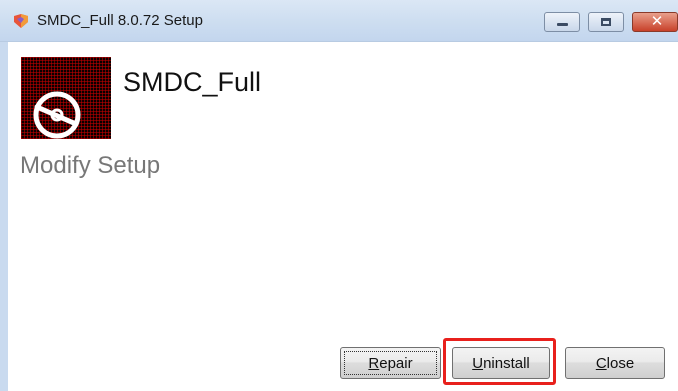 The image size is (678, 391). What do you see at coordinates (339, 21) in the screenshot?
I see `title-bar: SMDC_Full 8.0.72 Setup ✕` at bounding box center [339, 21].